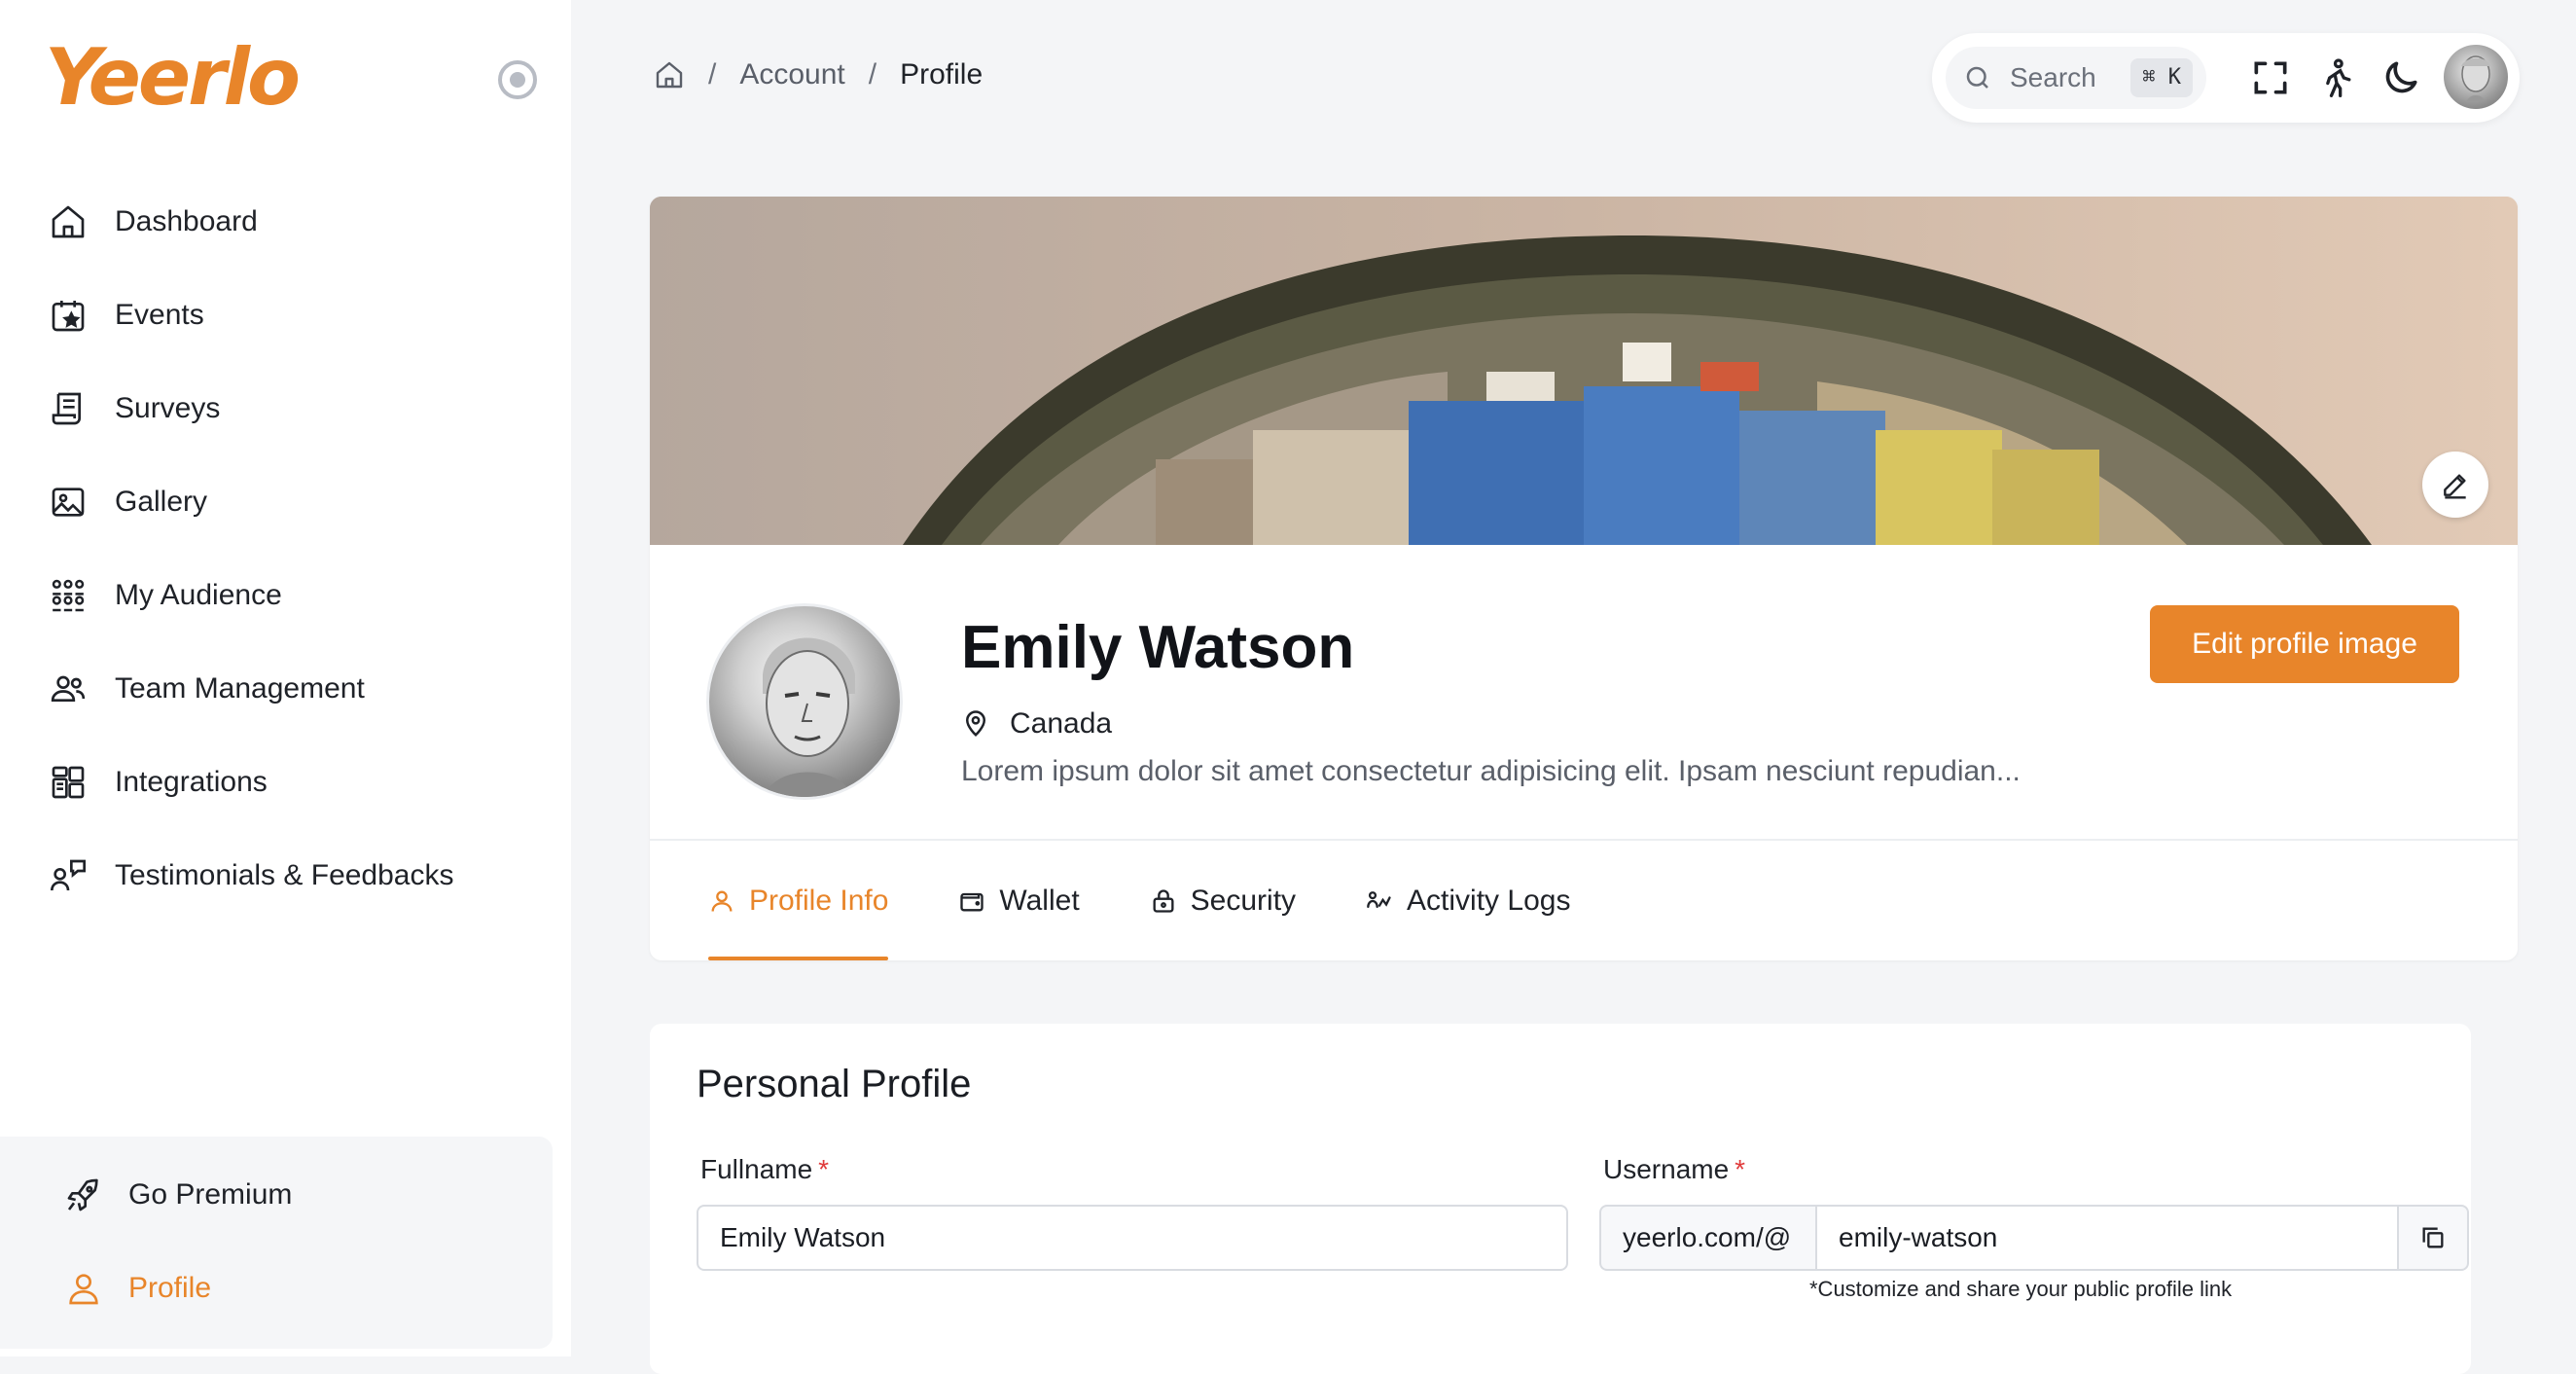  I want to click on calendar-star-icon, so click(68, 316).